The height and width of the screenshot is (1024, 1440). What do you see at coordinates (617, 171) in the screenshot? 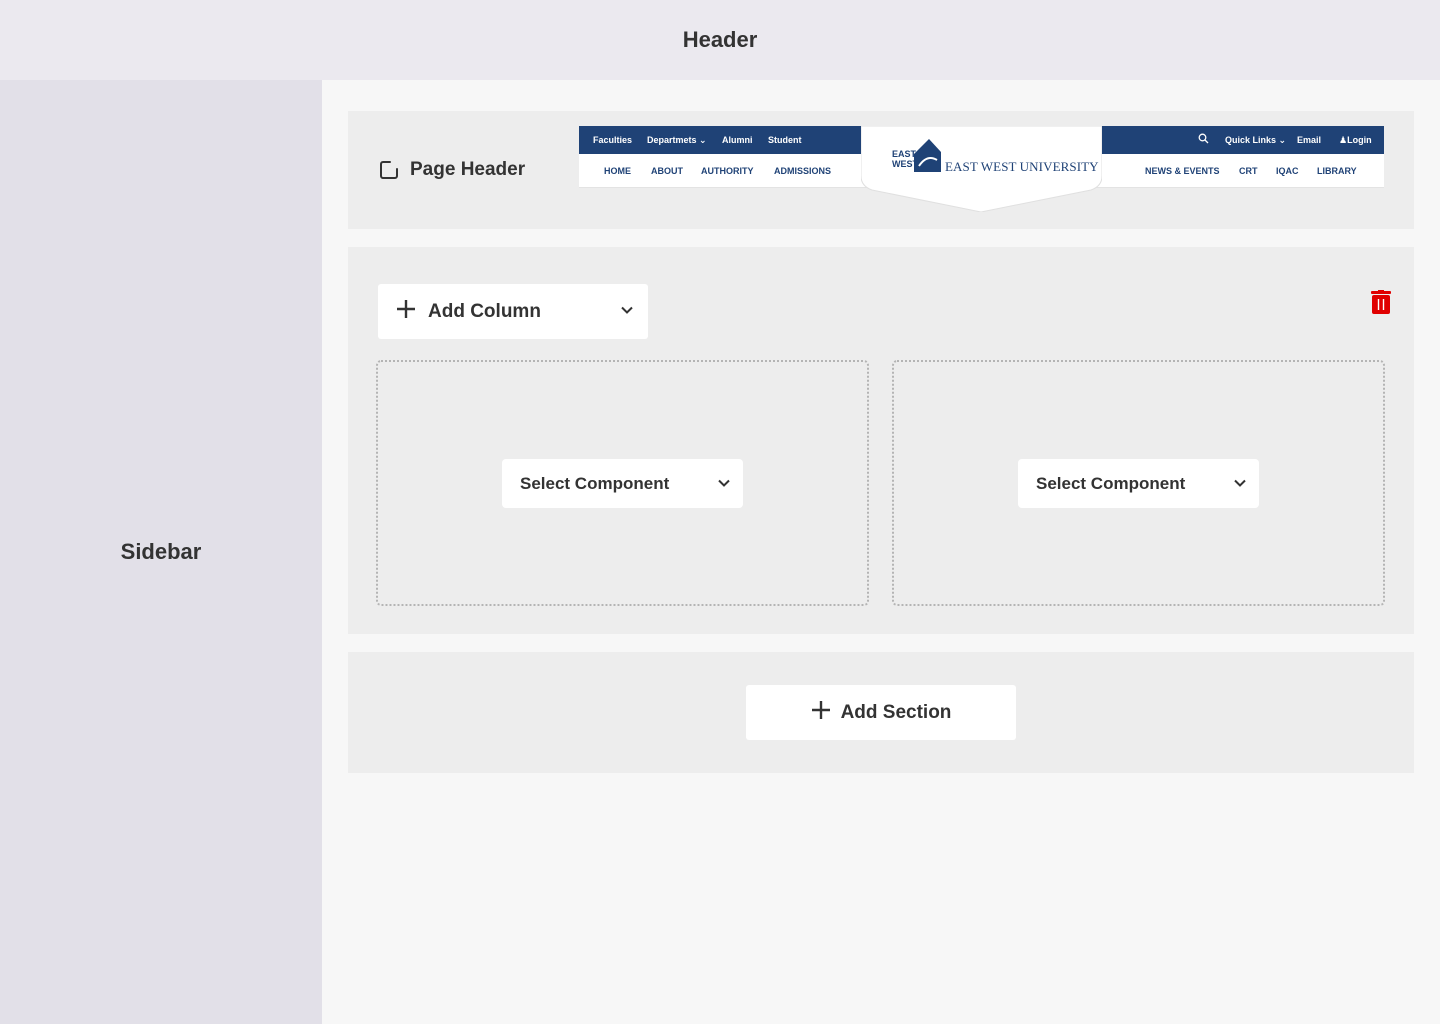
I see `preview-nav-home: HOME` at bounding box center [617, 171].